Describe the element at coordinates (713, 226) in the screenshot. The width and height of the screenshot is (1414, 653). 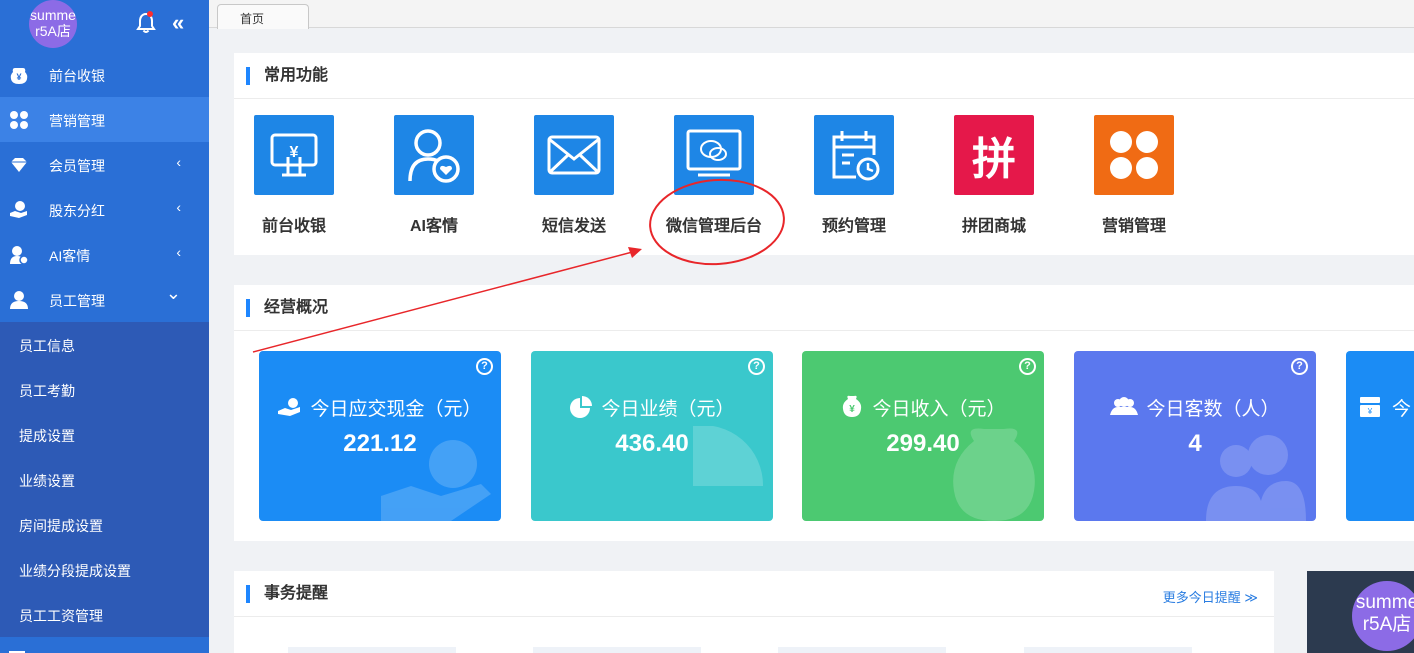
I see `func-label: 微信管理后台` at that location.